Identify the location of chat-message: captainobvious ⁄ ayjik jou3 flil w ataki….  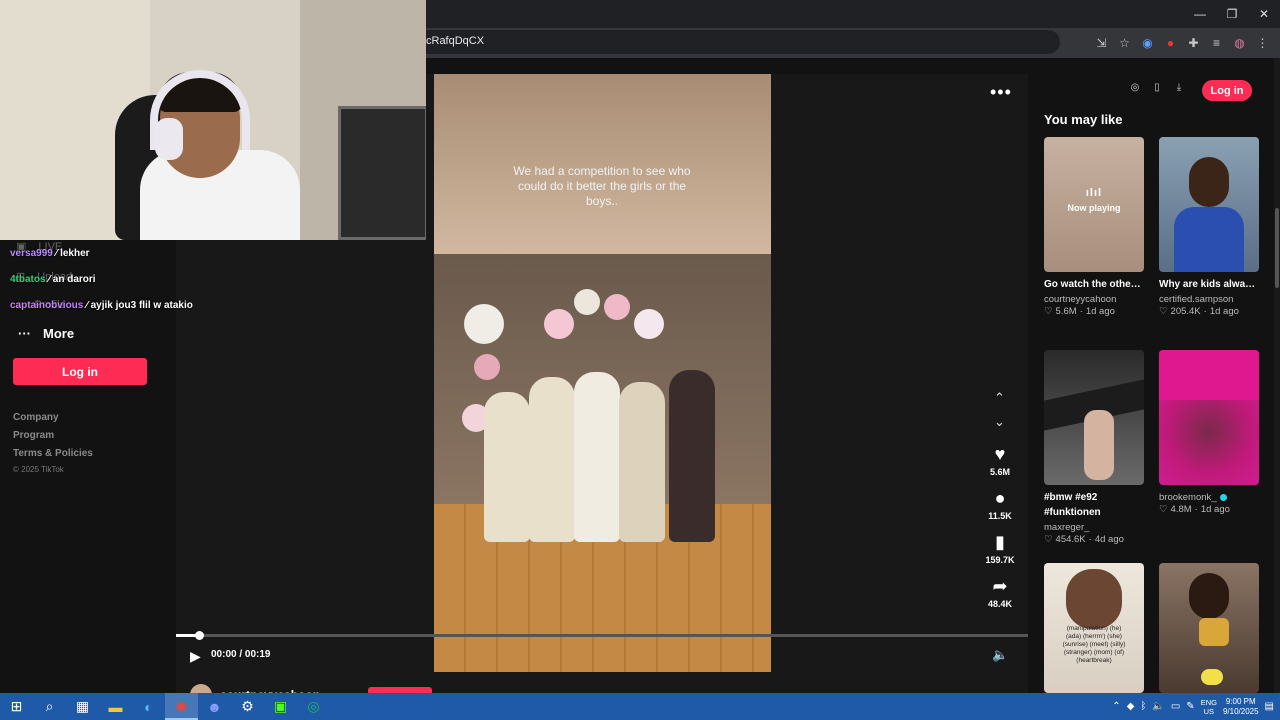
(101, 305).